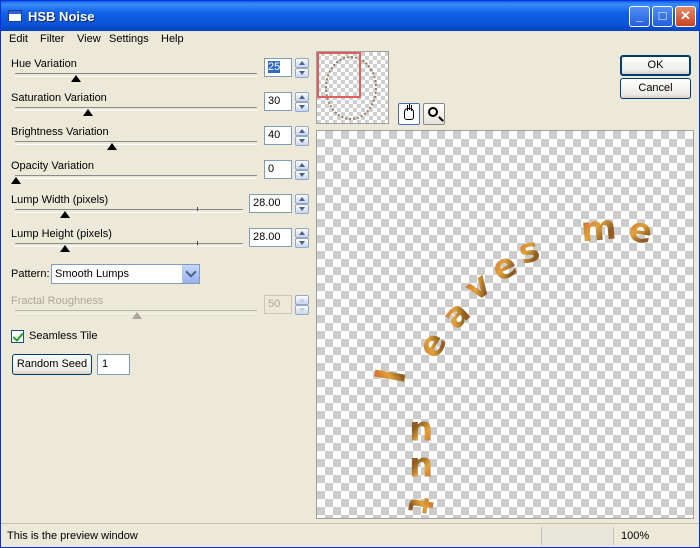 The width and height of the screenshot is (700, 548). I want to click on preview-letter: m, so click(599, 229).